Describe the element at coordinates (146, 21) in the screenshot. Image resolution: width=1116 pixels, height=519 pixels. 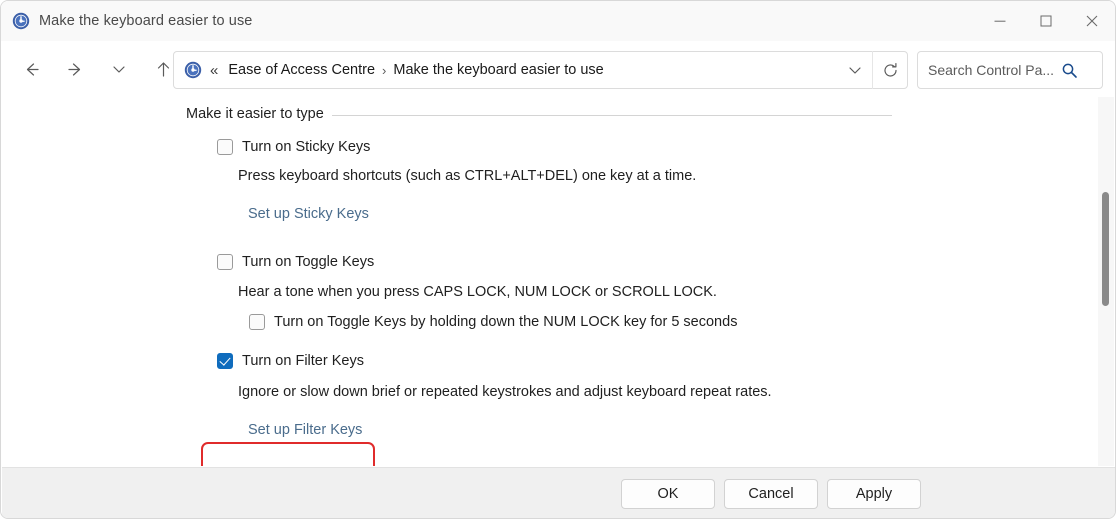
I see `window-title: Make the keyboard easier to use` at that location.